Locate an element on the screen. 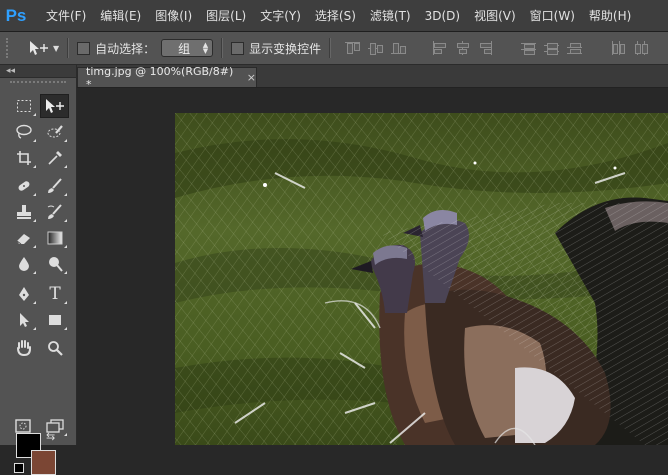  rectangle-icon is located at coordinates (55, 320).